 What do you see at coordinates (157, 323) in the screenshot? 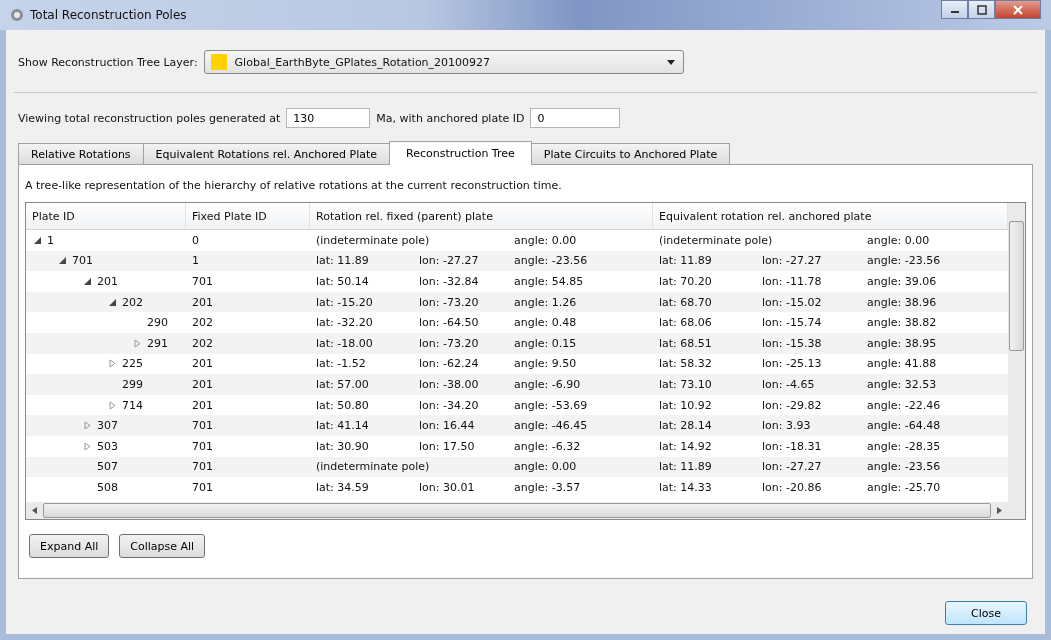
I see `table-cell: 290` at bounding box center [157, 323].